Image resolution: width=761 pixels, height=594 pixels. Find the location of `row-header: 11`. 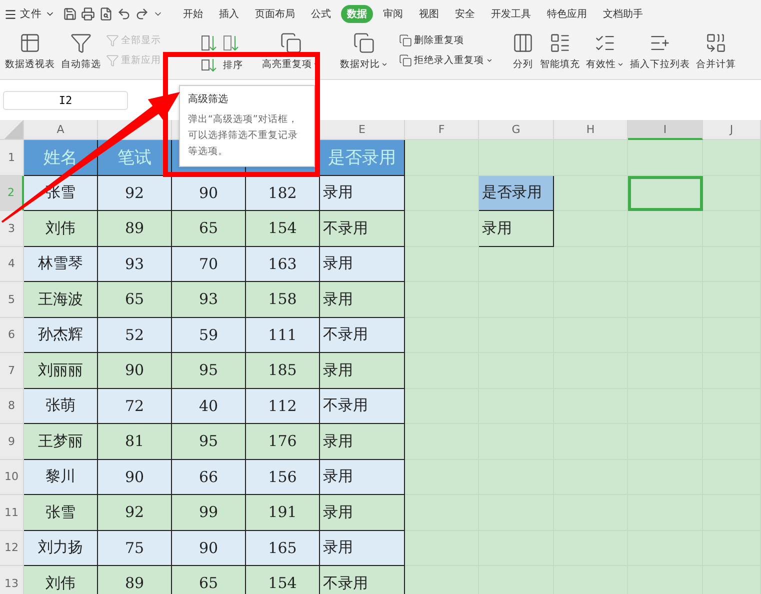

row-header: 11 is located at coordinates (12, 512).